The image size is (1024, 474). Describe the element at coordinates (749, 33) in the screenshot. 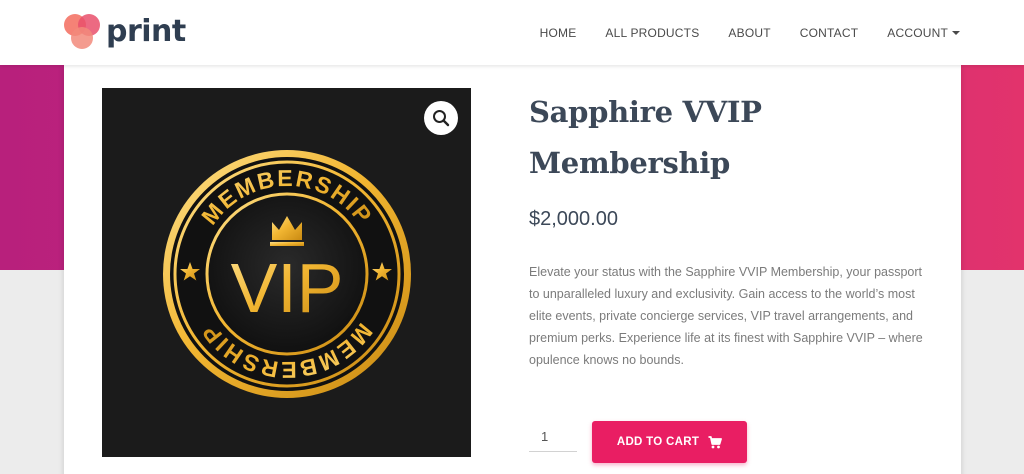

I see `nav-item-about: ABOUT` at that location.